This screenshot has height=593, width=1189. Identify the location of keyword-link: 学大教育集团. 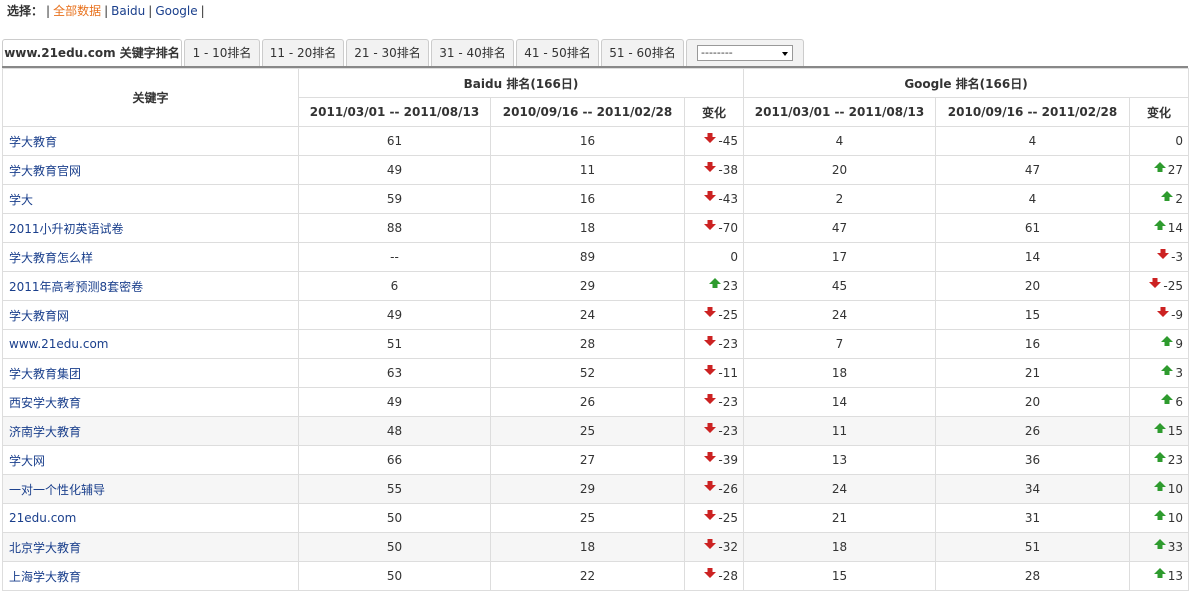
(45, 374).